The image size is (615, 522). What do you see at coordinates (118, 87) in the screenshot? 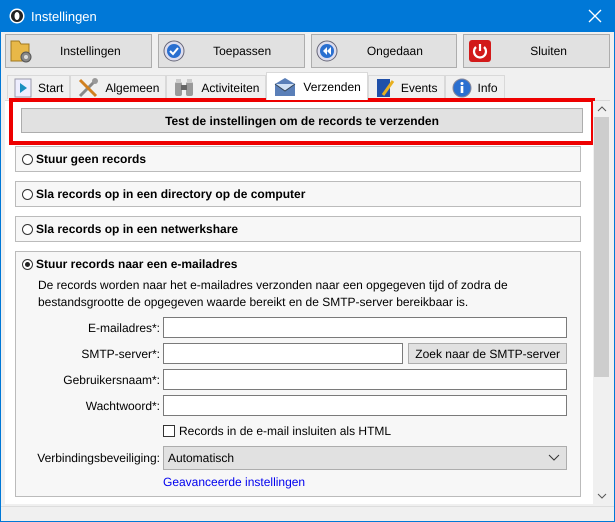
I see `tab: Algemeen` at bounding box center [118, 87].